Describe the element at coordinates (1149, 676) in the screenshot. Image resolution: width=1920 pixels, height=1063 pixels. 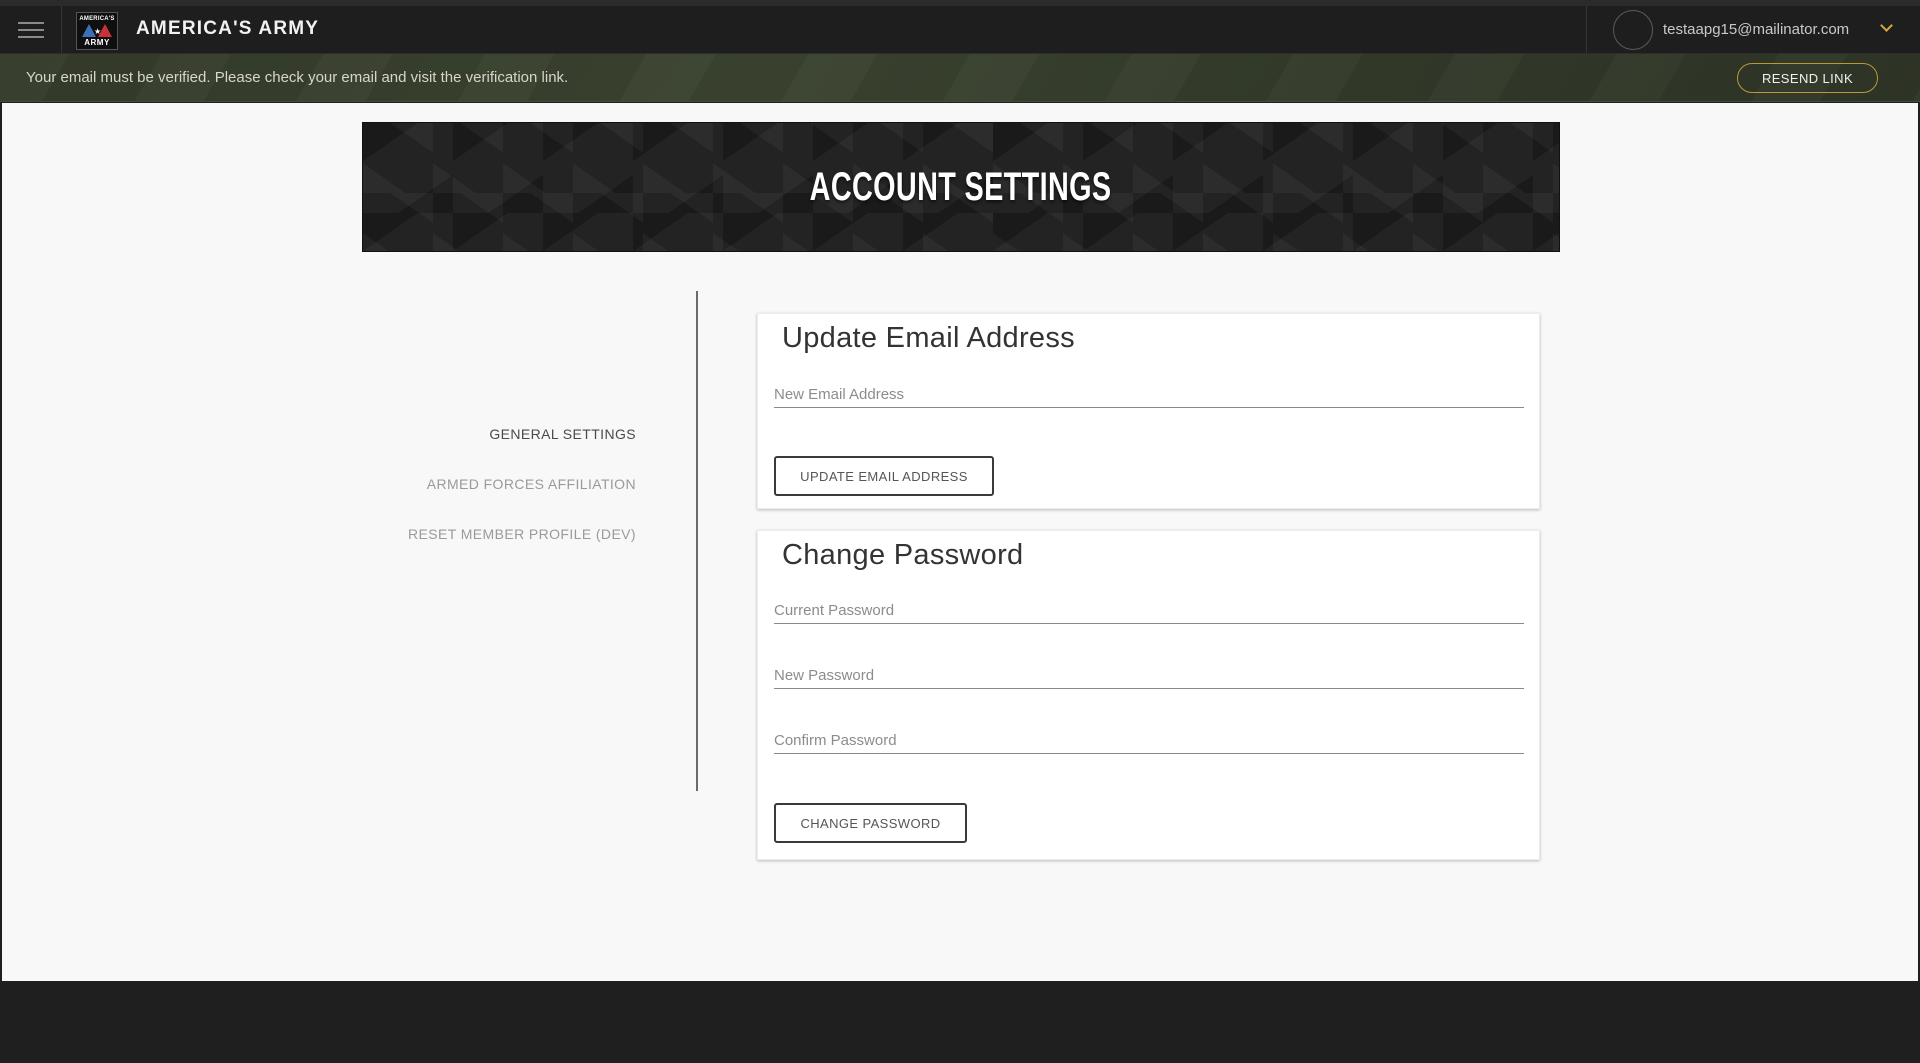
I see `new-password-field` at that location.